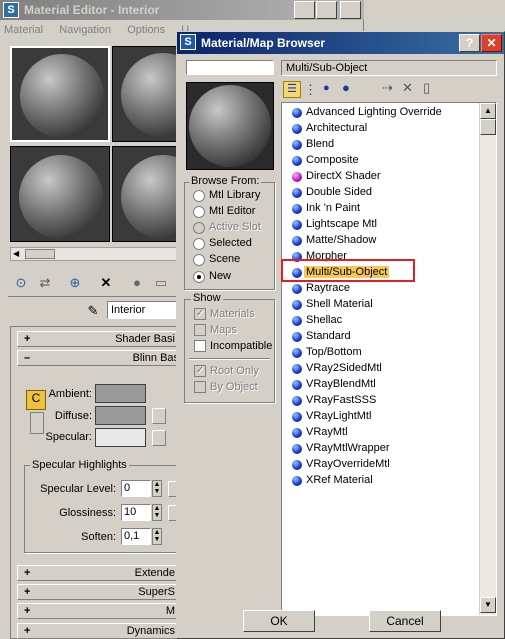 The image size is (505, 639). What do you see at coordinates (230, 67) in the screenshot?
I see `search-name-field` at bounding box center [230, 67].